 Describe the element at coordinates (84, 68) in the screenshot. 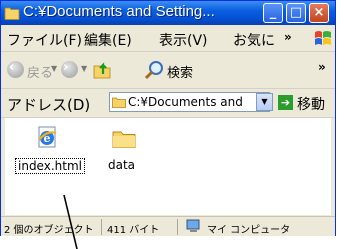

I see `forward-dropdown-icon: ▼` at that location.